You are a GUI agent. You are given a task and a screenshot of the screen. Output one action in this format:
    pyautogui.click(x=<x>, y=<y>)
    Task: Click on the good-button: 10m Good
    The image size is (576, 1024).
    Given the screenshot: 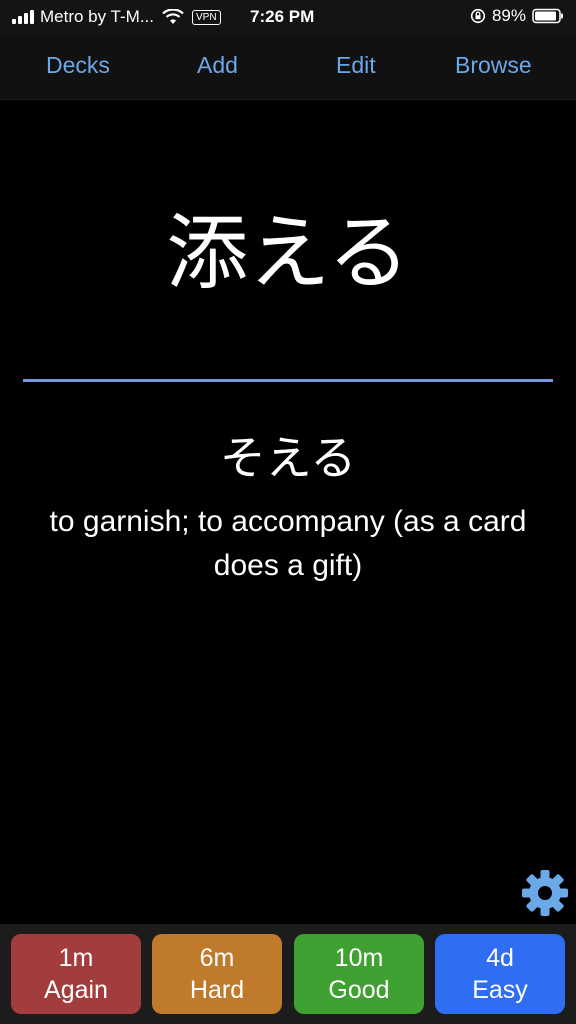 What is the action you would take?
    pyautogui.click(x=359, y=974)
    